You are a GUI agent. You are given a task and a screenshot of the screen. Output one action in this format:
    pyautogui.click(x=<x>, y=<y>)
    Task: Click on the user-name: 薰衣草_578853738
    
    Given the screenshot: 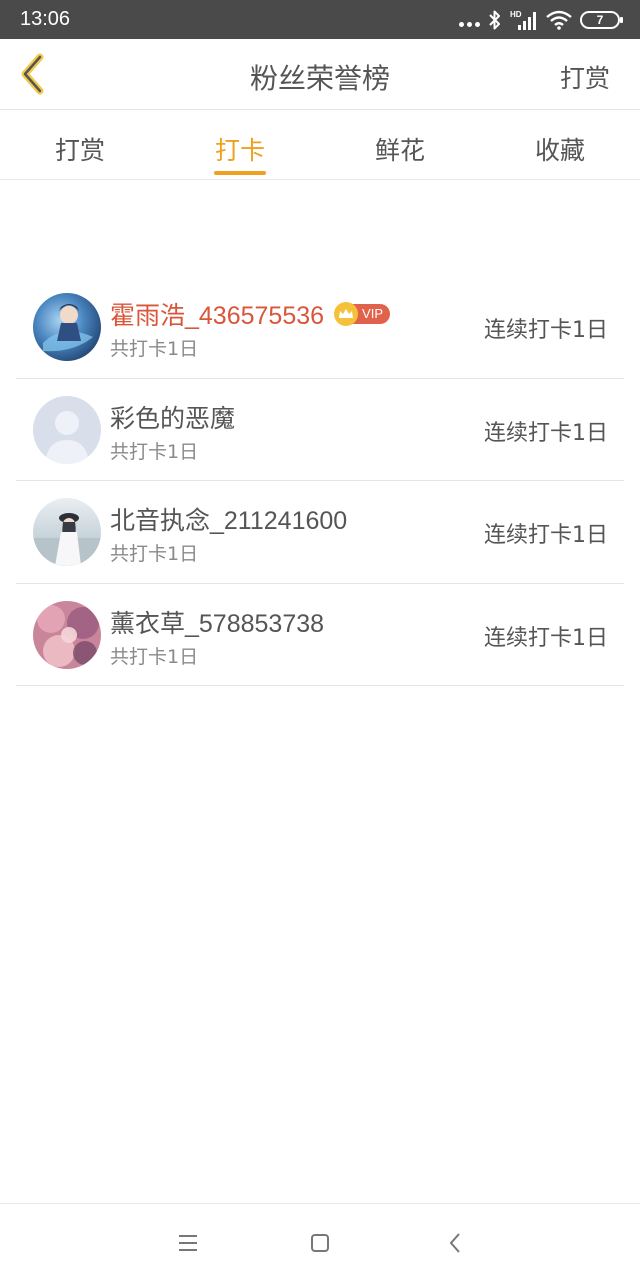 What is the action you would take?
    pyautogui.click(x=217, y=622)
    